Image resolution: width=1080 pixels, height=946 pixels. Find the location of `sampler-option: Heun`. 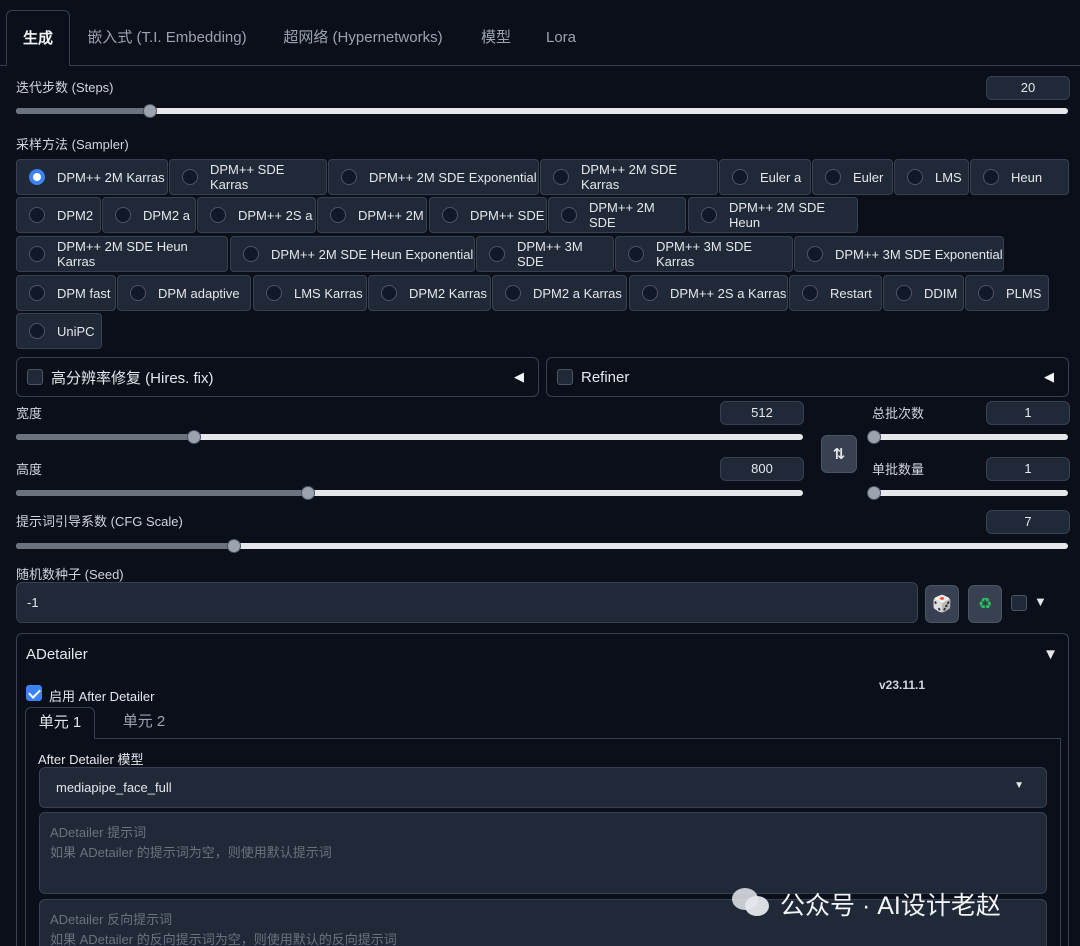

sampler-option: Heun is located at coordinates (1019, 177).